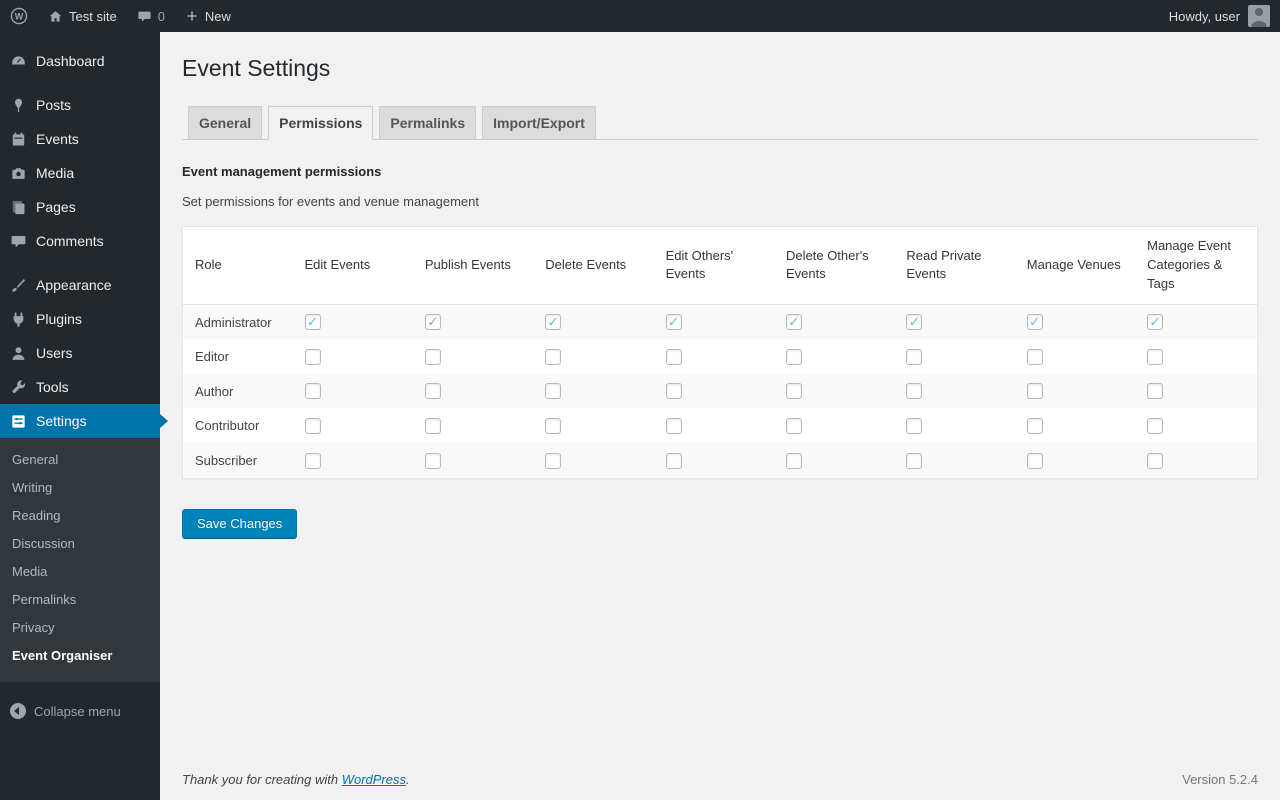  What do you see at coordinates (80, 544) in the screenshot?
I see `submenu-item-discussion: Discussion` at bounding box center [80, 544].